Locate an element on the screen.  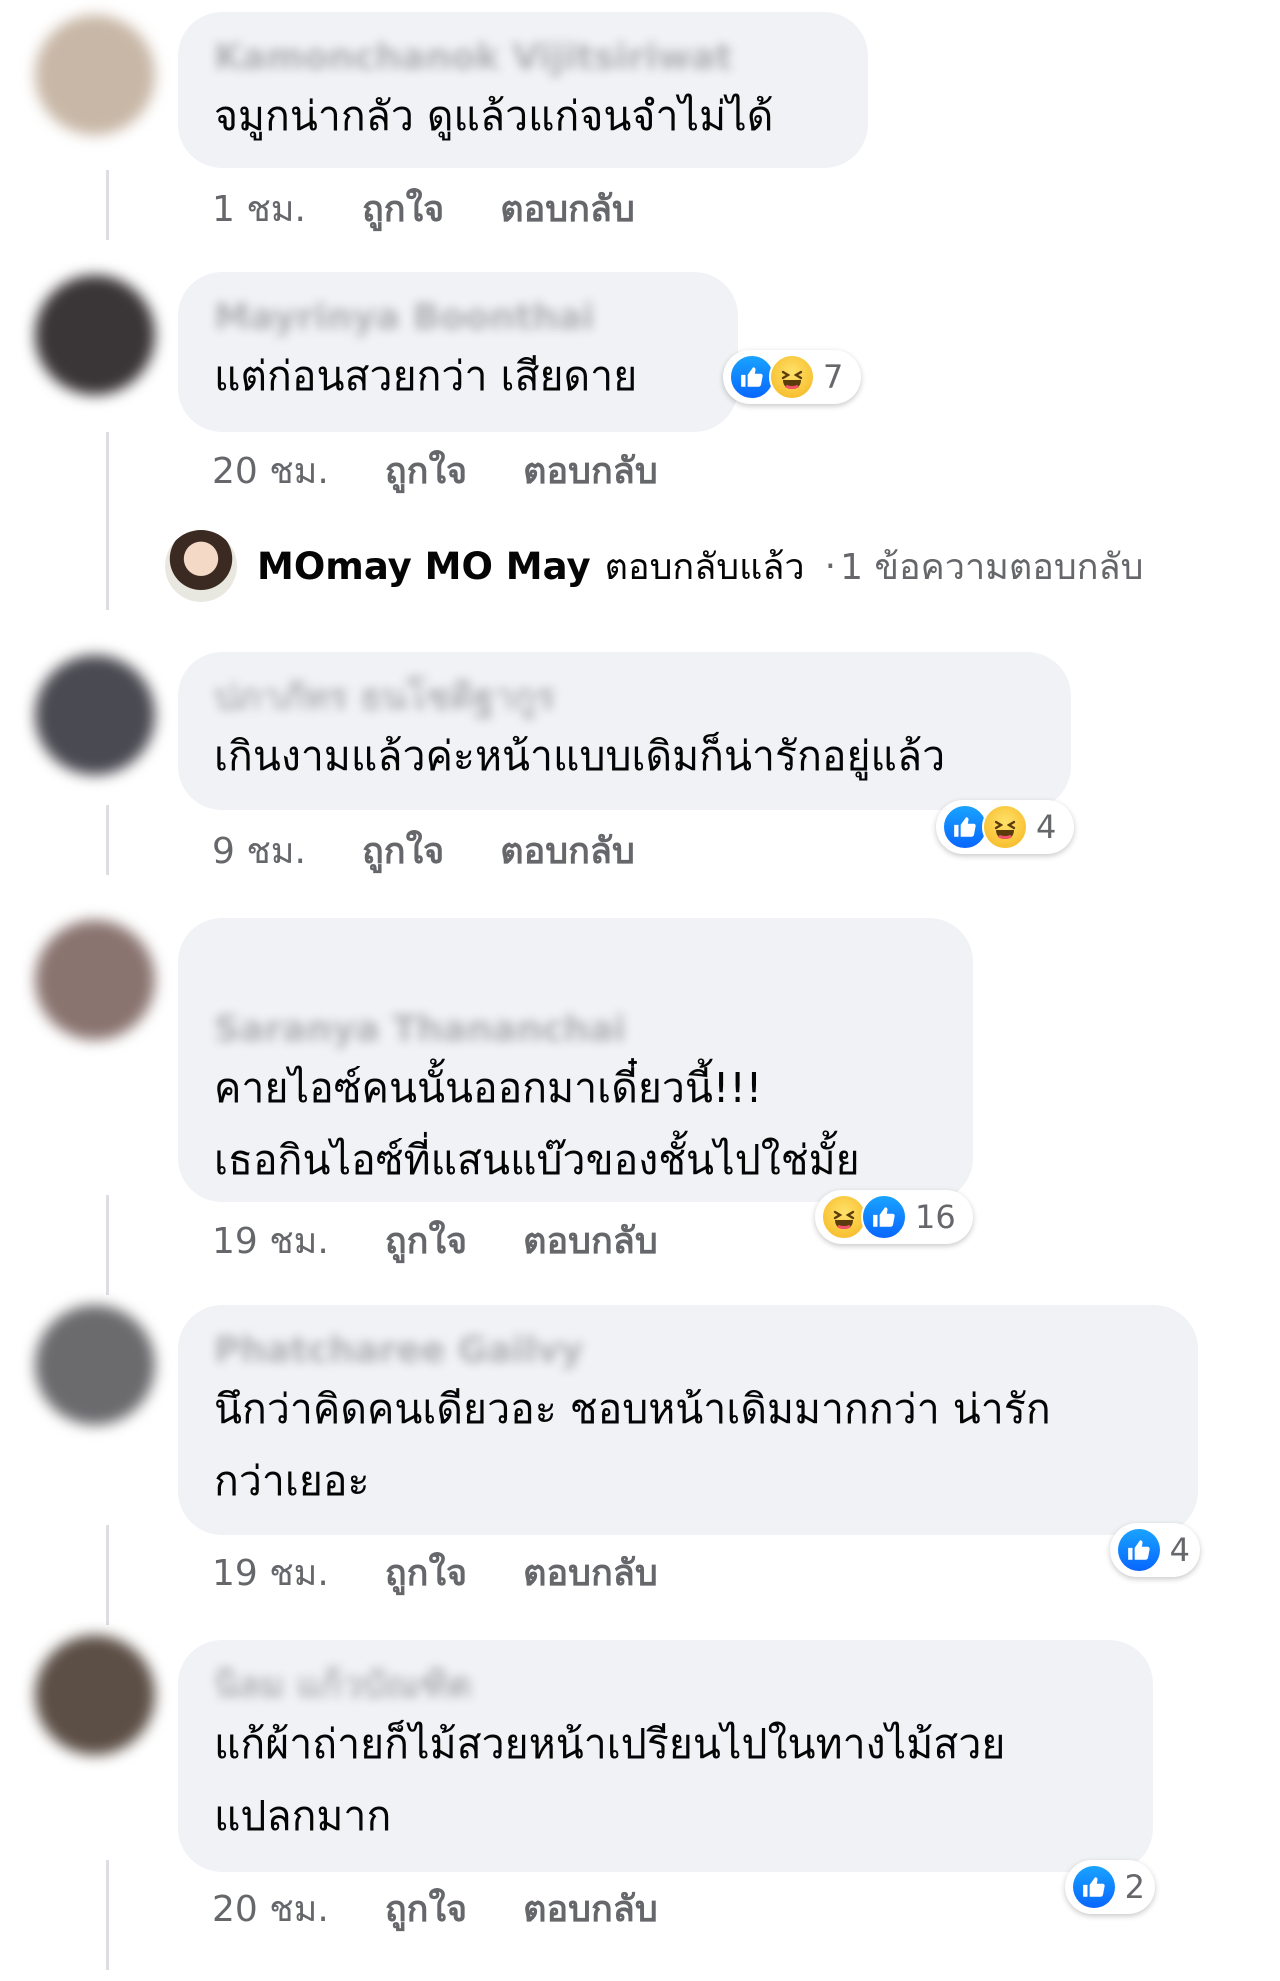
comment-author: Kamonchanok Vijitsiriwat is located at coordinates (523, 58).